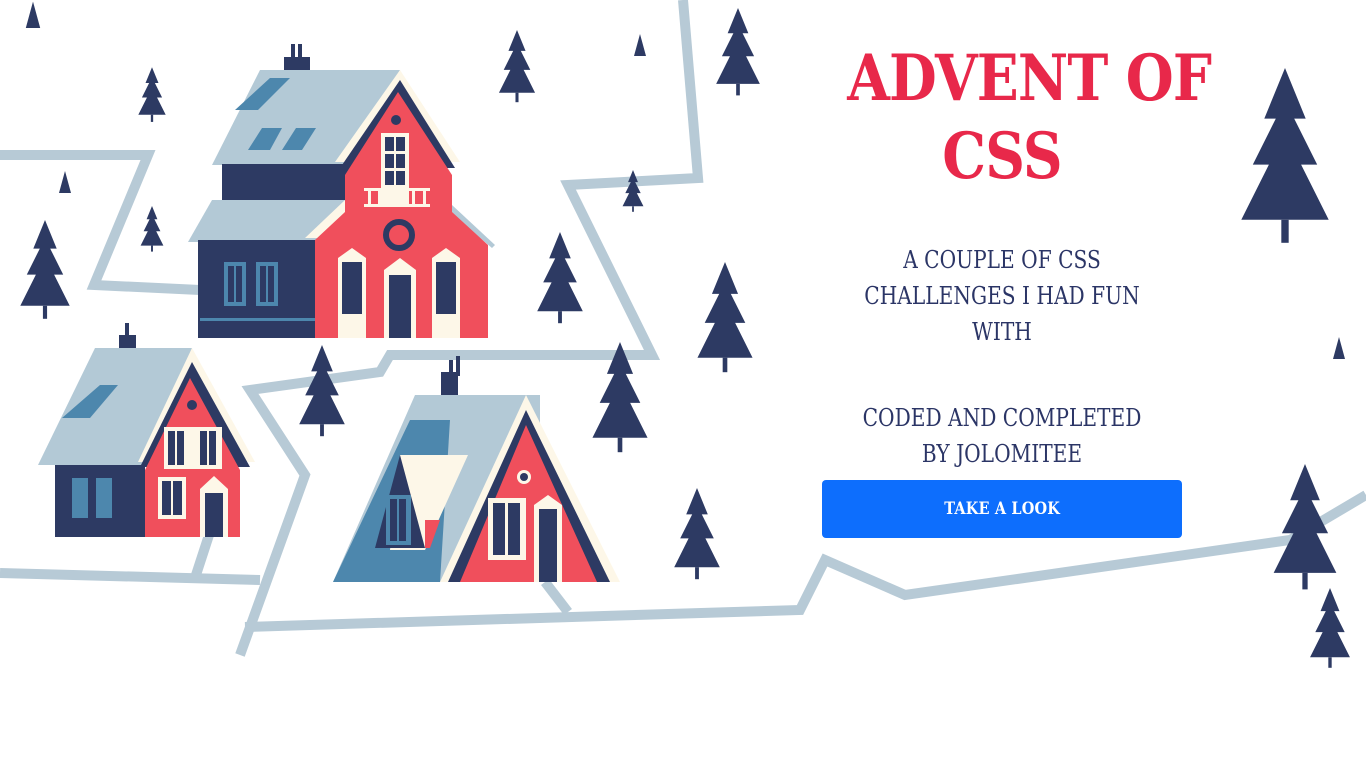 This screenshot has width=1366, height=768. What do you see at coordinates (1002, 436) in the screenshot?
I see `author-credit: CODED AND COMPLETED BY JOLOMITEE` at bounding box center [1002, 436].